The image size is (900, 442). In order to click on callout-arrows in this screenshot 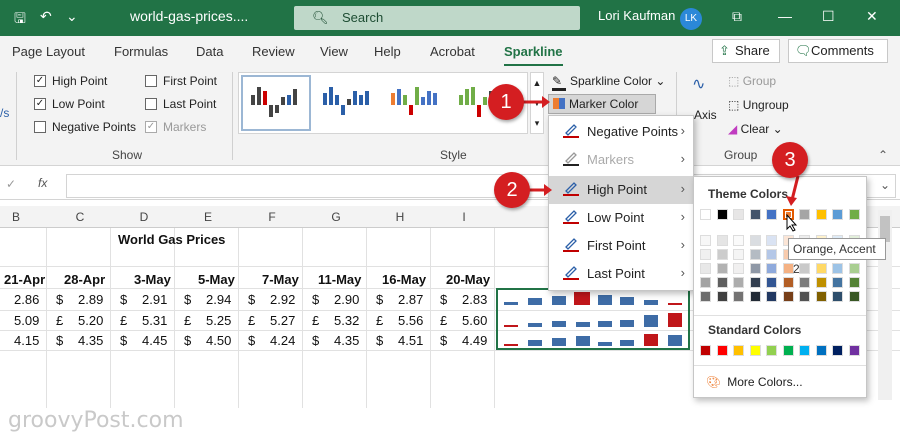, I will do `click(660, 151)`.